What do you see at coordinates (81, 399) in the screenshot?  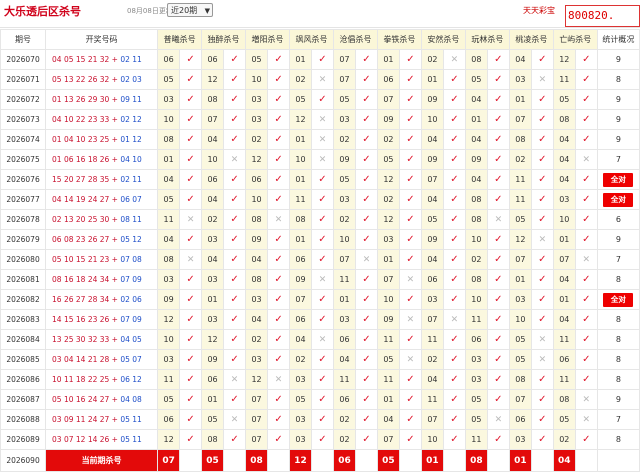 I see `front-numbers: 05 10 16 24 27` at bounding box center [81, 399].